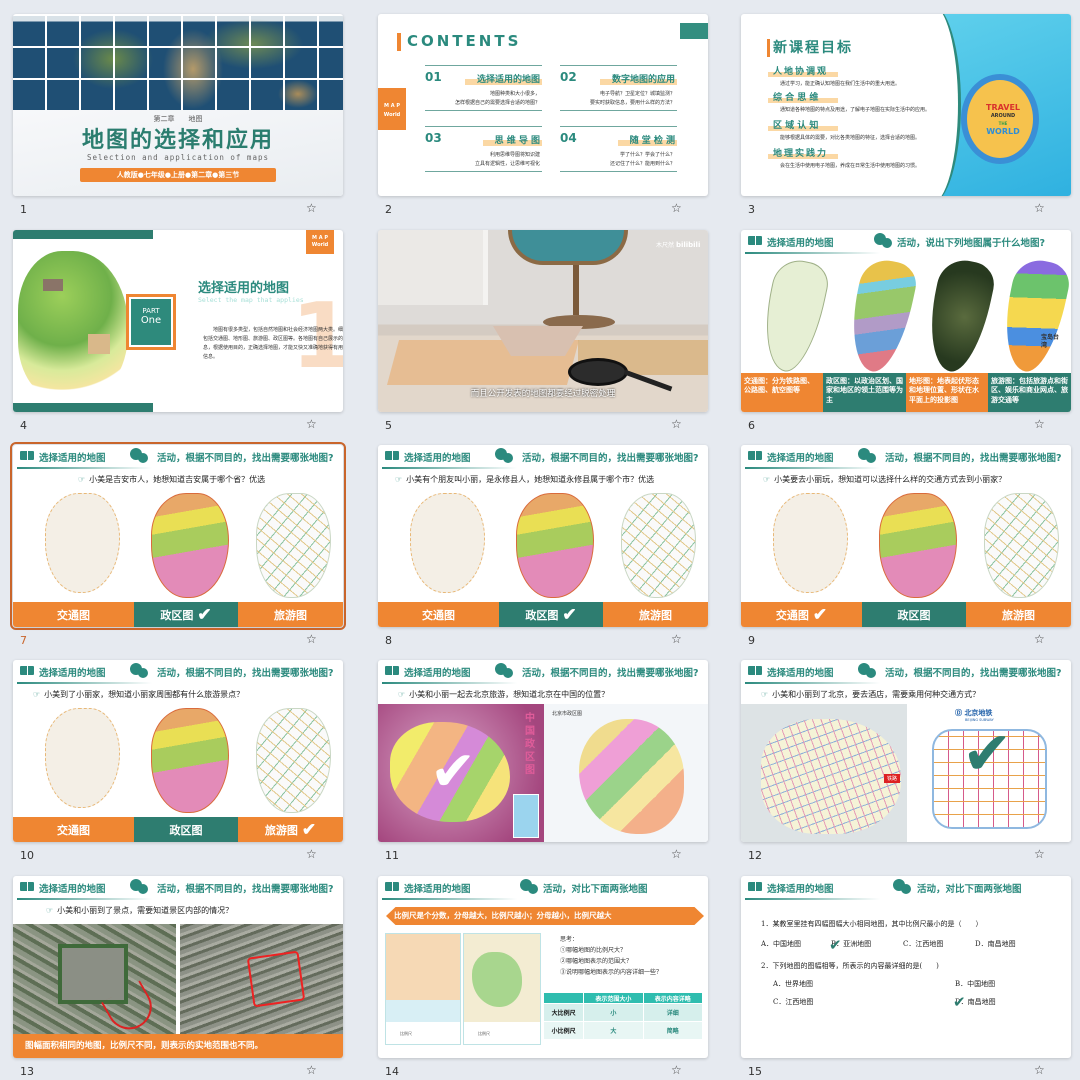  I want to click on video-frame, so click(543, 321).